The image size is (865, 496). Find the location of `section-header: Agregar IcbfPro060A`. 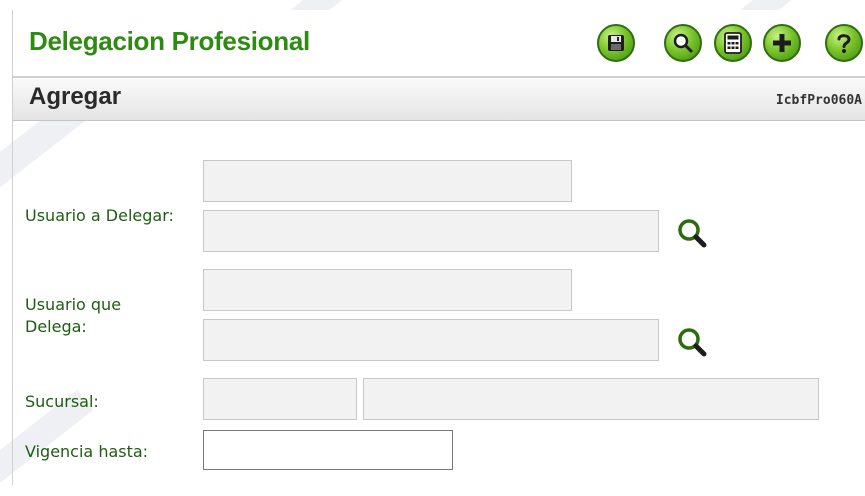

section-header: Agregar IcbfPro060A is located at coordinates (439, 99).